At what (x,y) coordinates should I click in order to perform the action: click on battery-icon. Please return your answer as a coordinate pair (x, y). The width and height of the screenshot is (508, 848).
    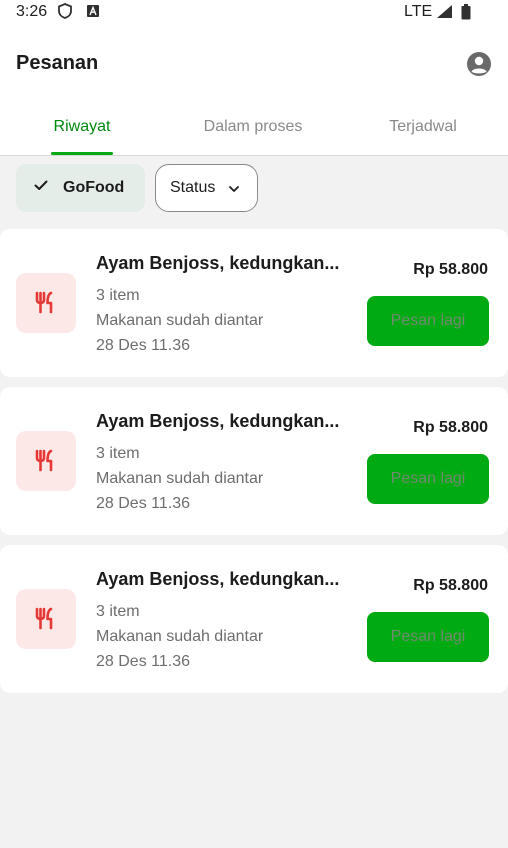
    Looking at the image, I should click on (466, 14).